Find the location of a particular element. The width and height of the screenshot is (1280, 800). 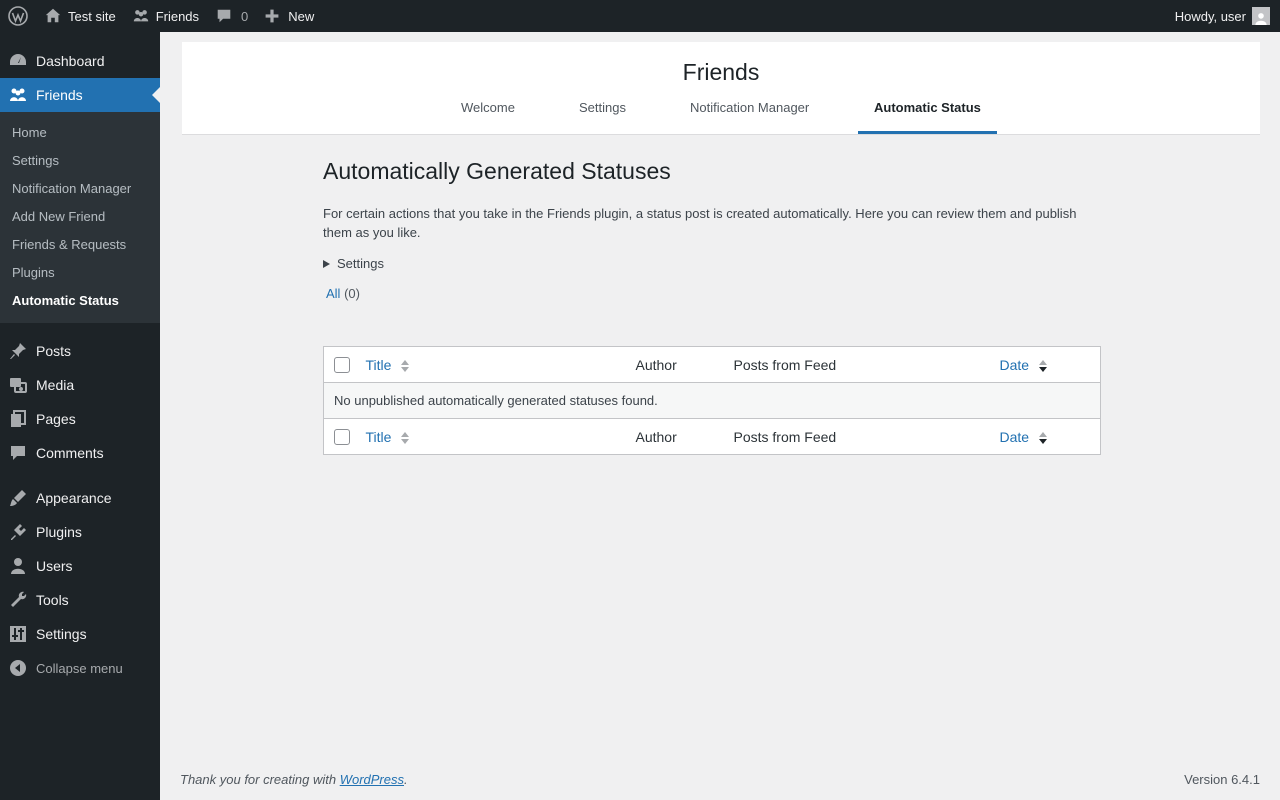

plus-icon is located at coordinates (272, 16).